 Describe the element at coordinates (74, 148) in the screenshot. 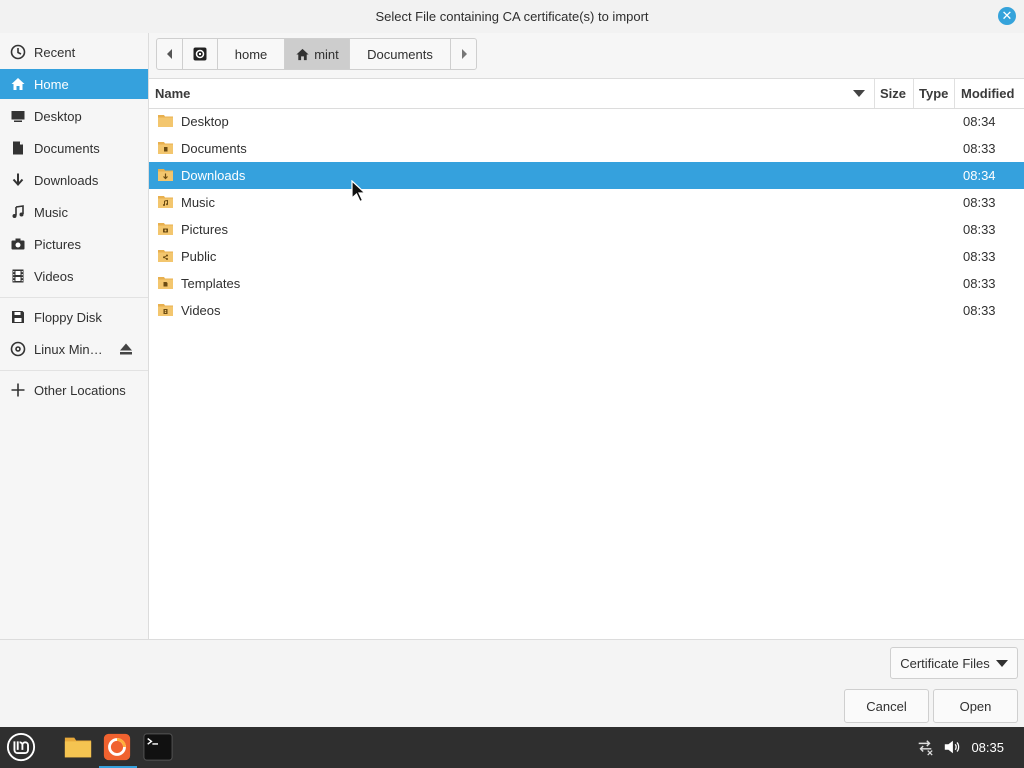

I see `sidebar-item-documents: Documents` at that location.